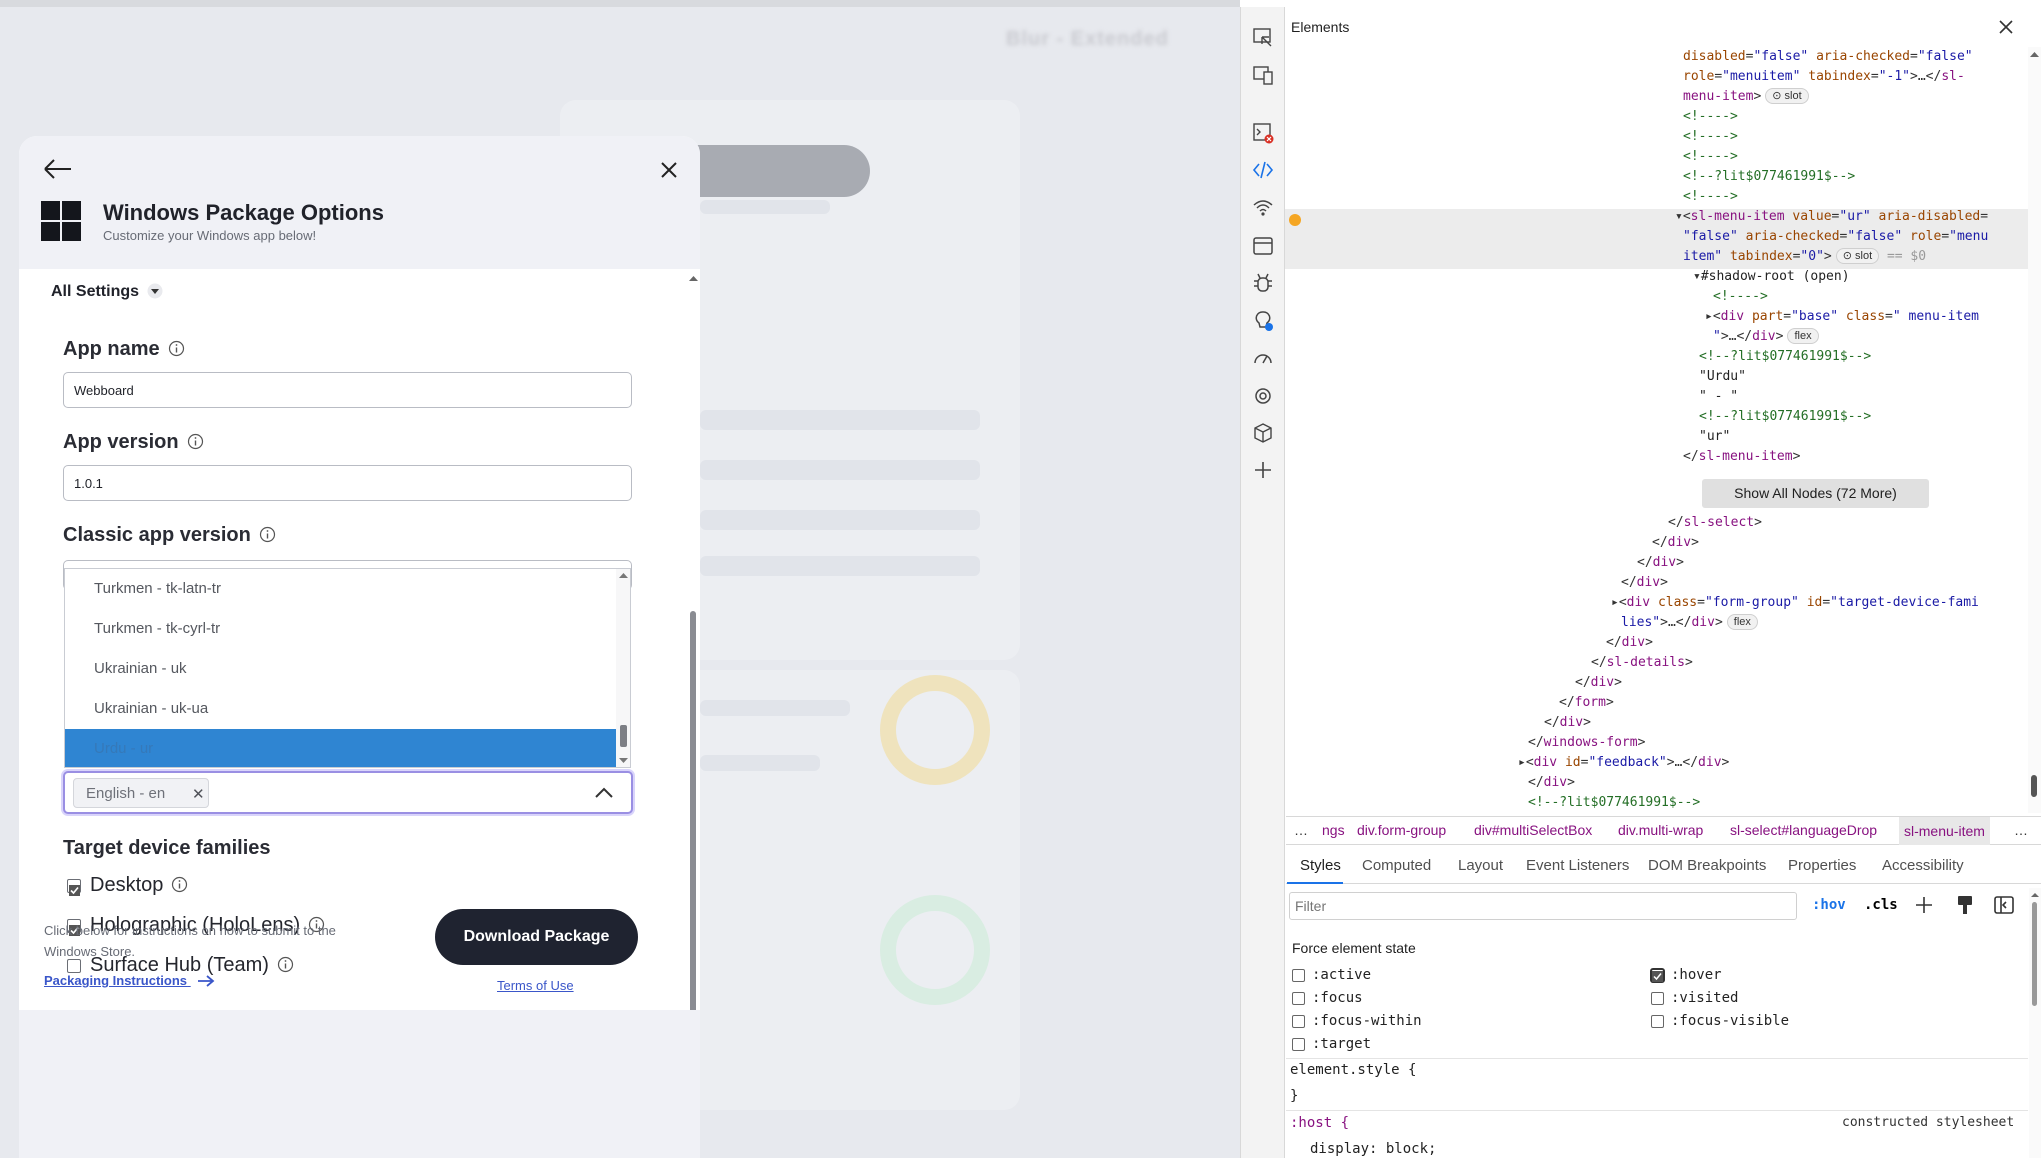  Describe the element at coordinates (169, 535) in the screenshot. I see `classic-version-label: Classic app version` at that location.